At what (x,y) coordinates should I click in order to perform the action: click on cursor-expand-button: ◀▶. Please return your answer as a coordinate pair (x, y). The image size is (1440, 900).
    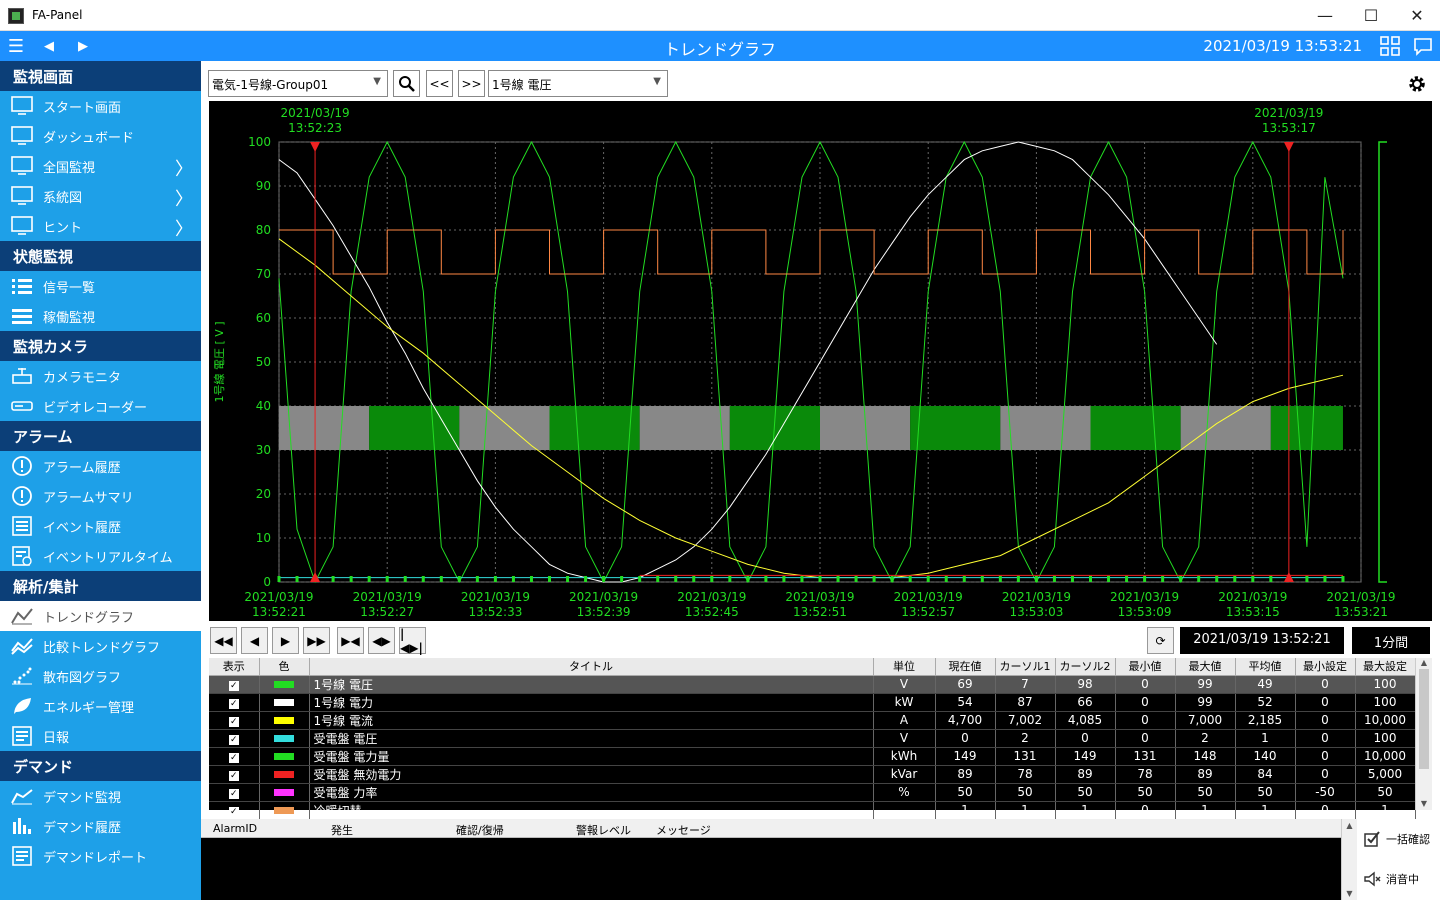
    Looking at the image, I should click on (381, 640).